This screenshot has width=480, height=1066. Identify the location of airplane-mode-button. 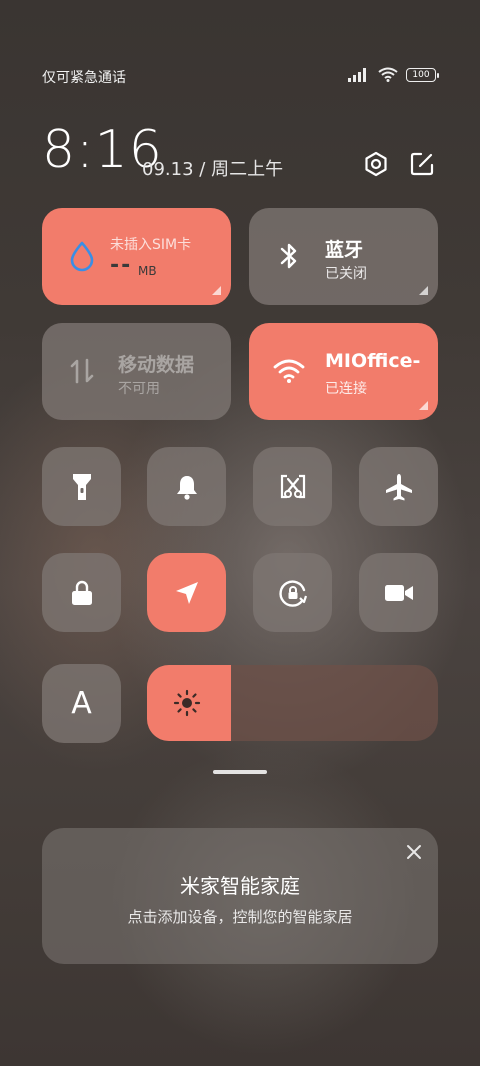
(398, 486).